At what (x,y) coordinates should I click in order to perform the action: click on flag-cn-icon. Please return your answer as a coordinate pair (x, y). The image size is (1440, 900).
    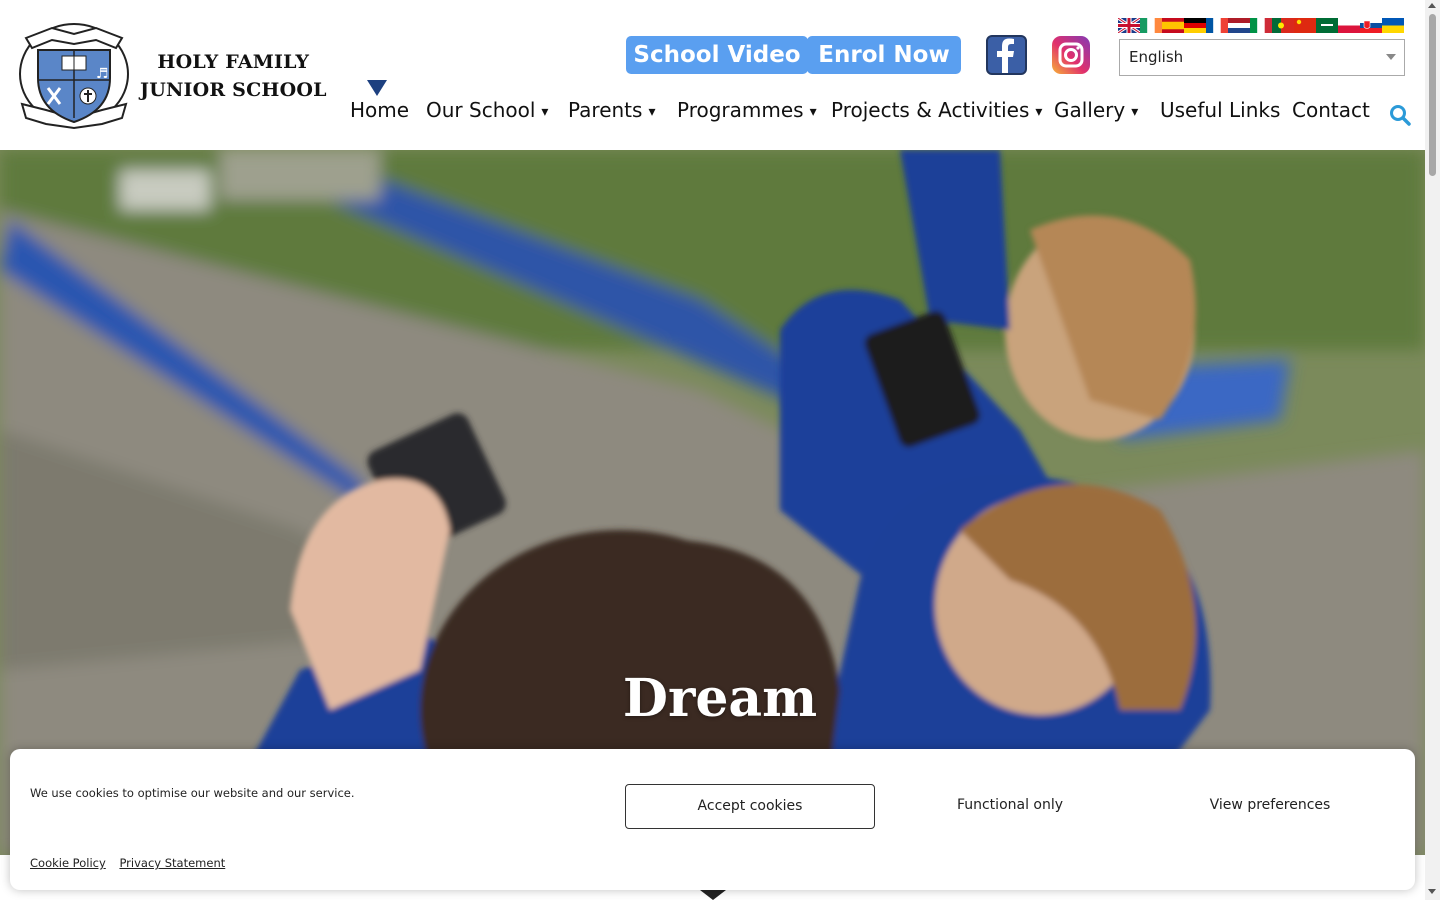
    Looking at the image, I should click on (1305, 25).